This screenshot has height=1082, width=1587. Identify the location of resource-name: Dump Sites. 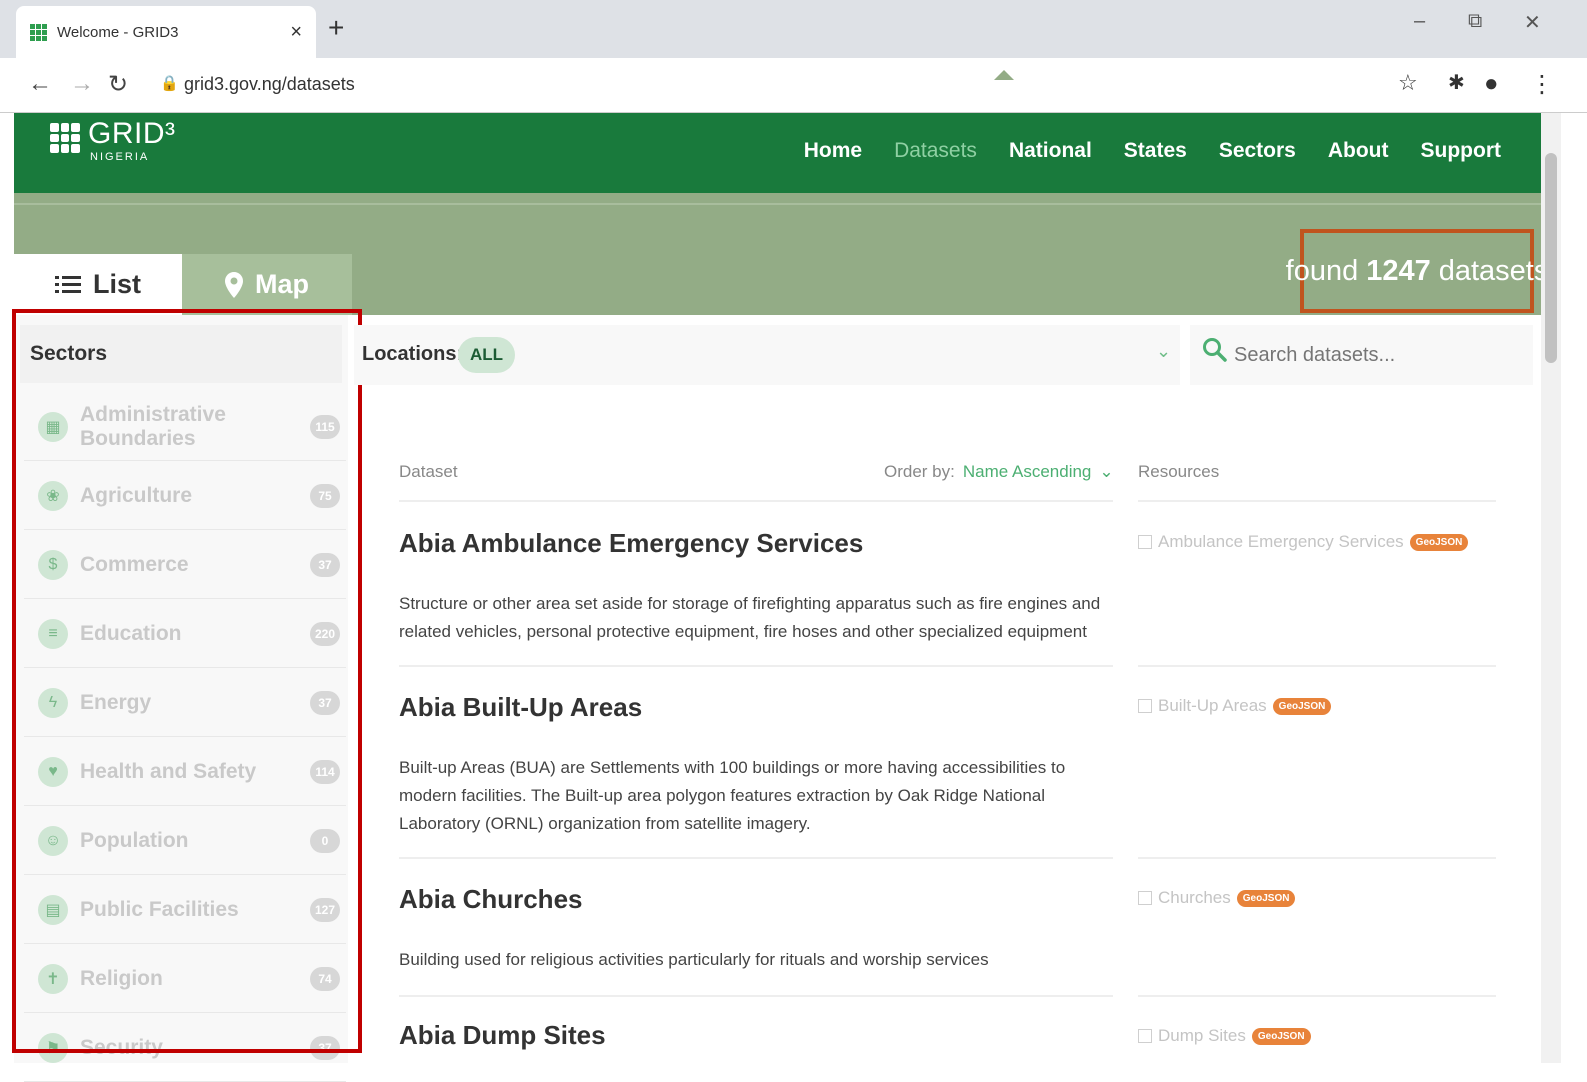
(1202, 1035).